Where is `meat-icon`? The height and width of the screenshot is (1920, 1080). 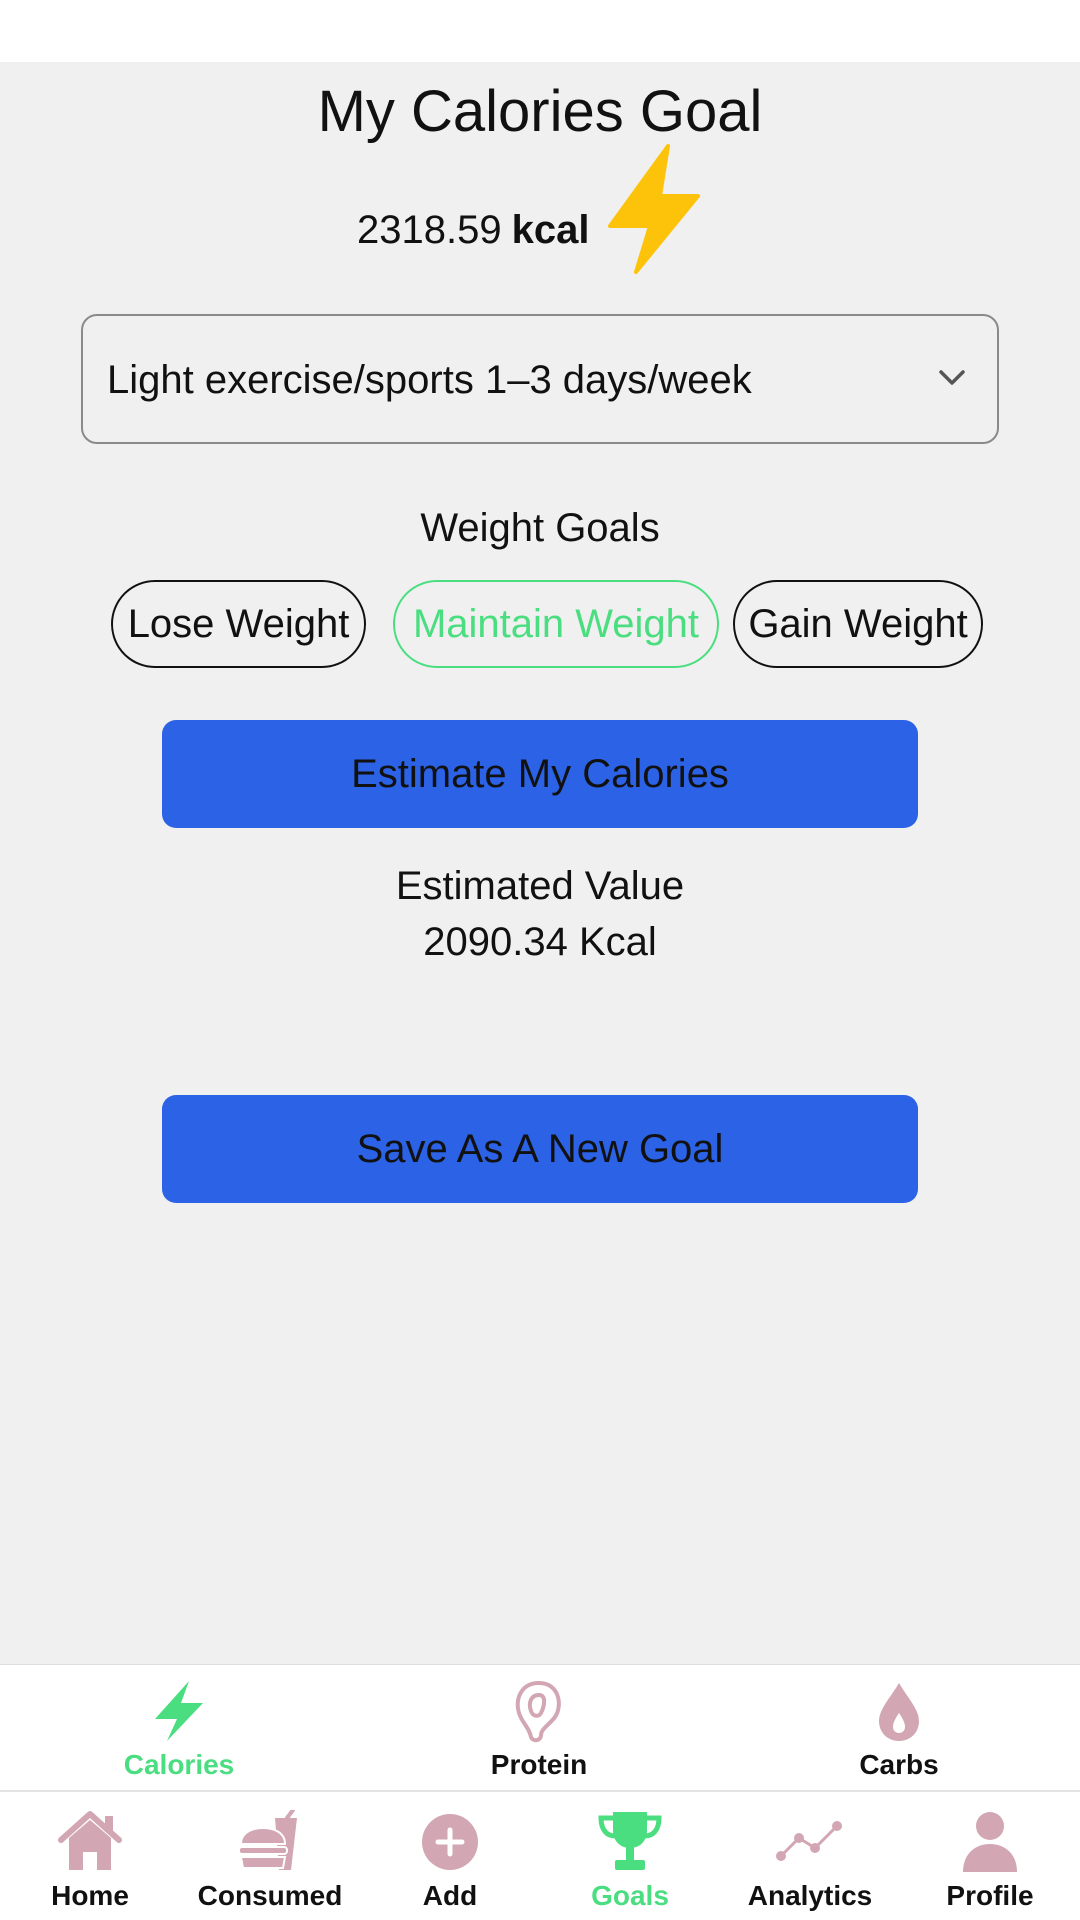 meat-icon is located at coordinates (538, 1711).